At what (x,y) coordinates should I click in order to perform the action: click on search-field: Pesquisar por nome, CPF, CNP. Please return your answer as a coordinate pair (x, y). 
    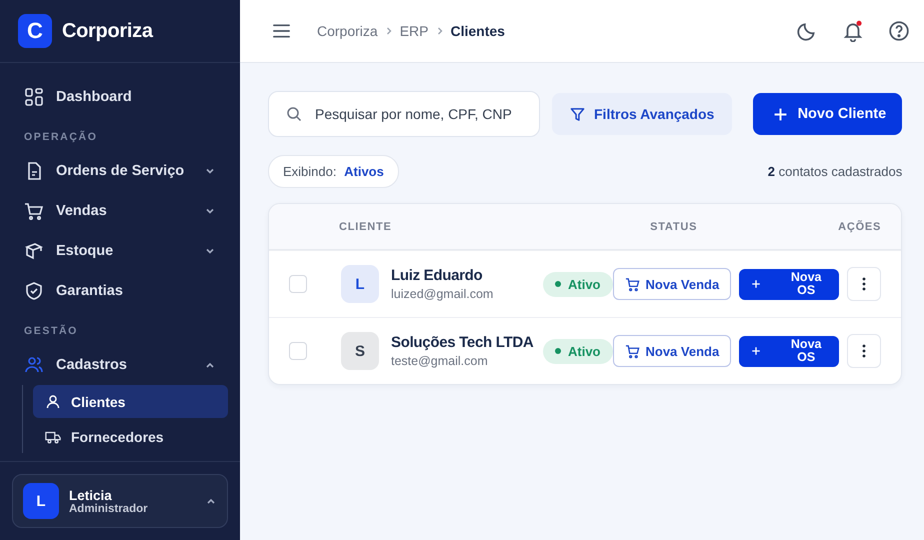
    Looking at the image, I should click on (404, 114).